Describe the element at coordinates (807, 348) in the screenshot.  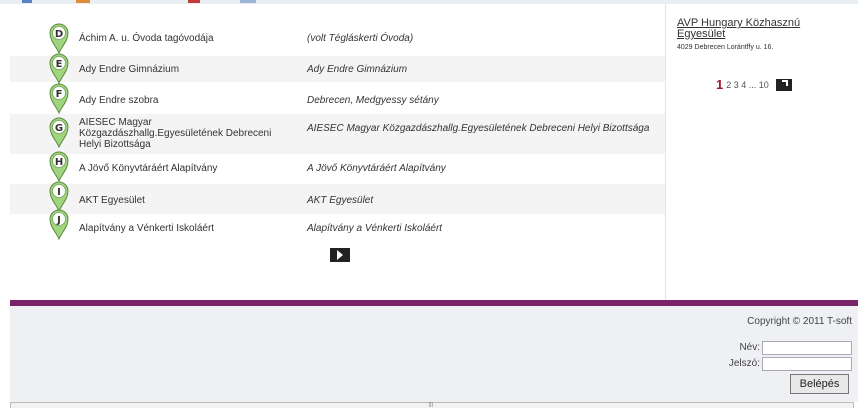
I see `name-input` at that location.